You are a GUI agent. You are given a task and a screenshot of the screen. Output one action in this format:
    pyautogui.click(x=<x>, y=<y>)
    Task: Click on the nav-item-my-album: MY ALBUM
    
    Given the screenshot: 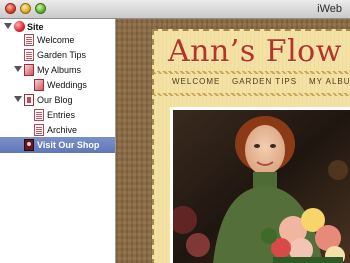 What is the action you would take?
    pyautogui.click(x=329, y=81)
    